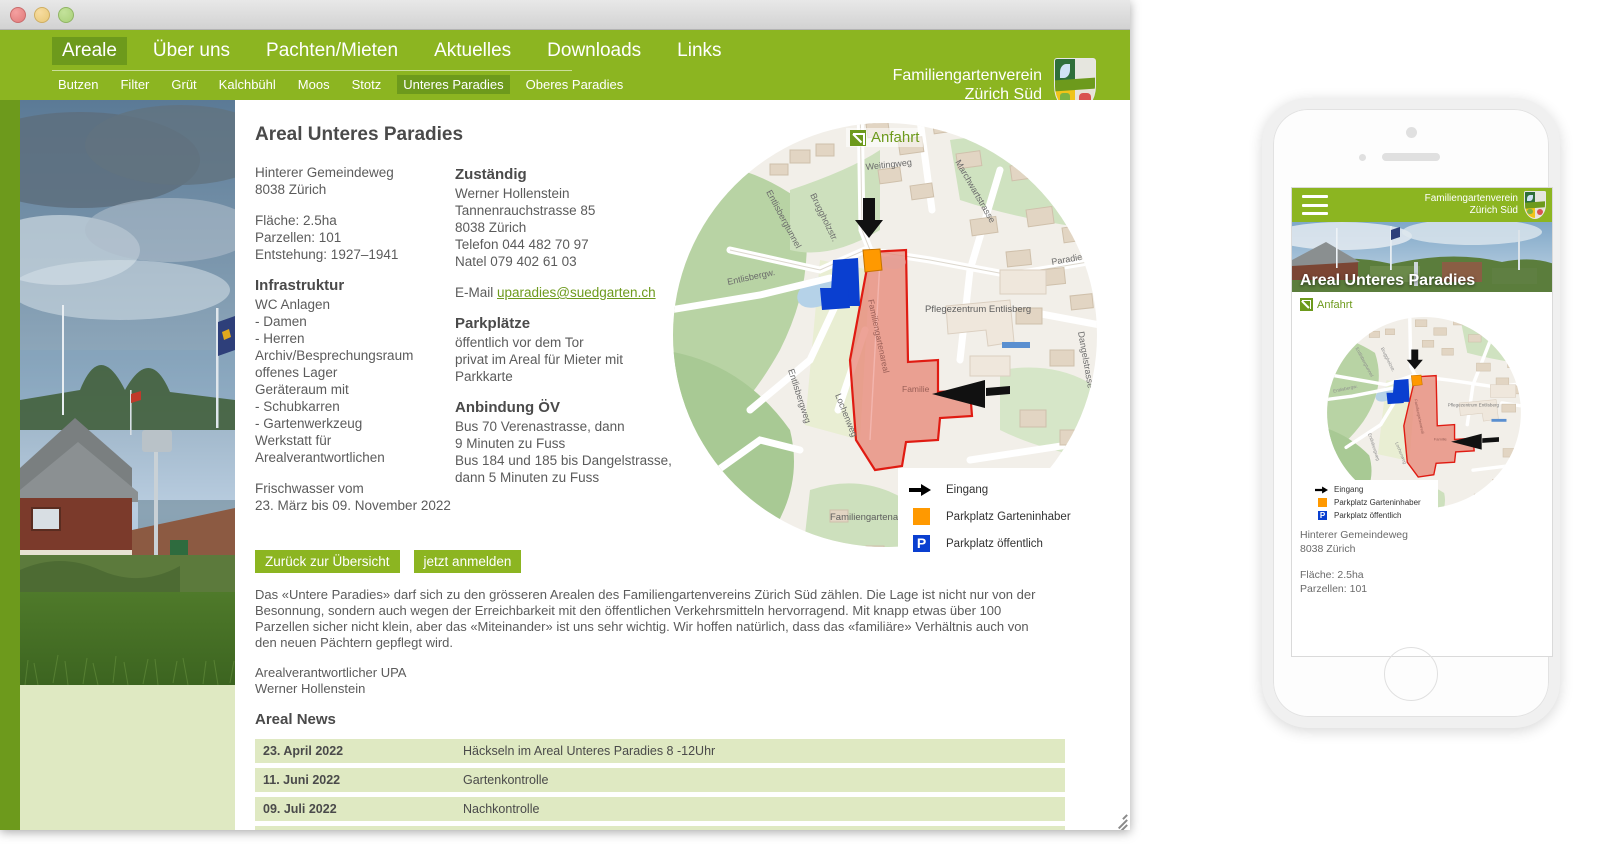 This screenshot has height=850, width=1600. I want to click on phone-legend-label-eingang: Eingang, so click(1349, 489).